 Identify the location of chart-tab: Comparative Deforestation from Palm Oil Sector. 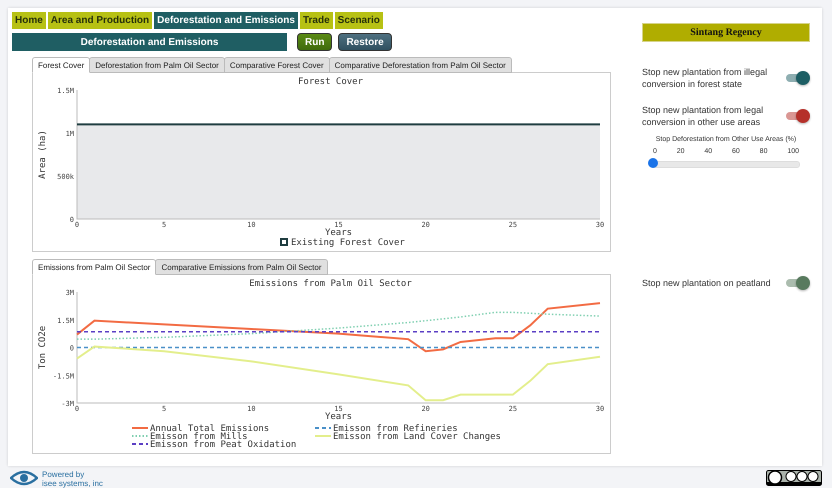
(420, 65).